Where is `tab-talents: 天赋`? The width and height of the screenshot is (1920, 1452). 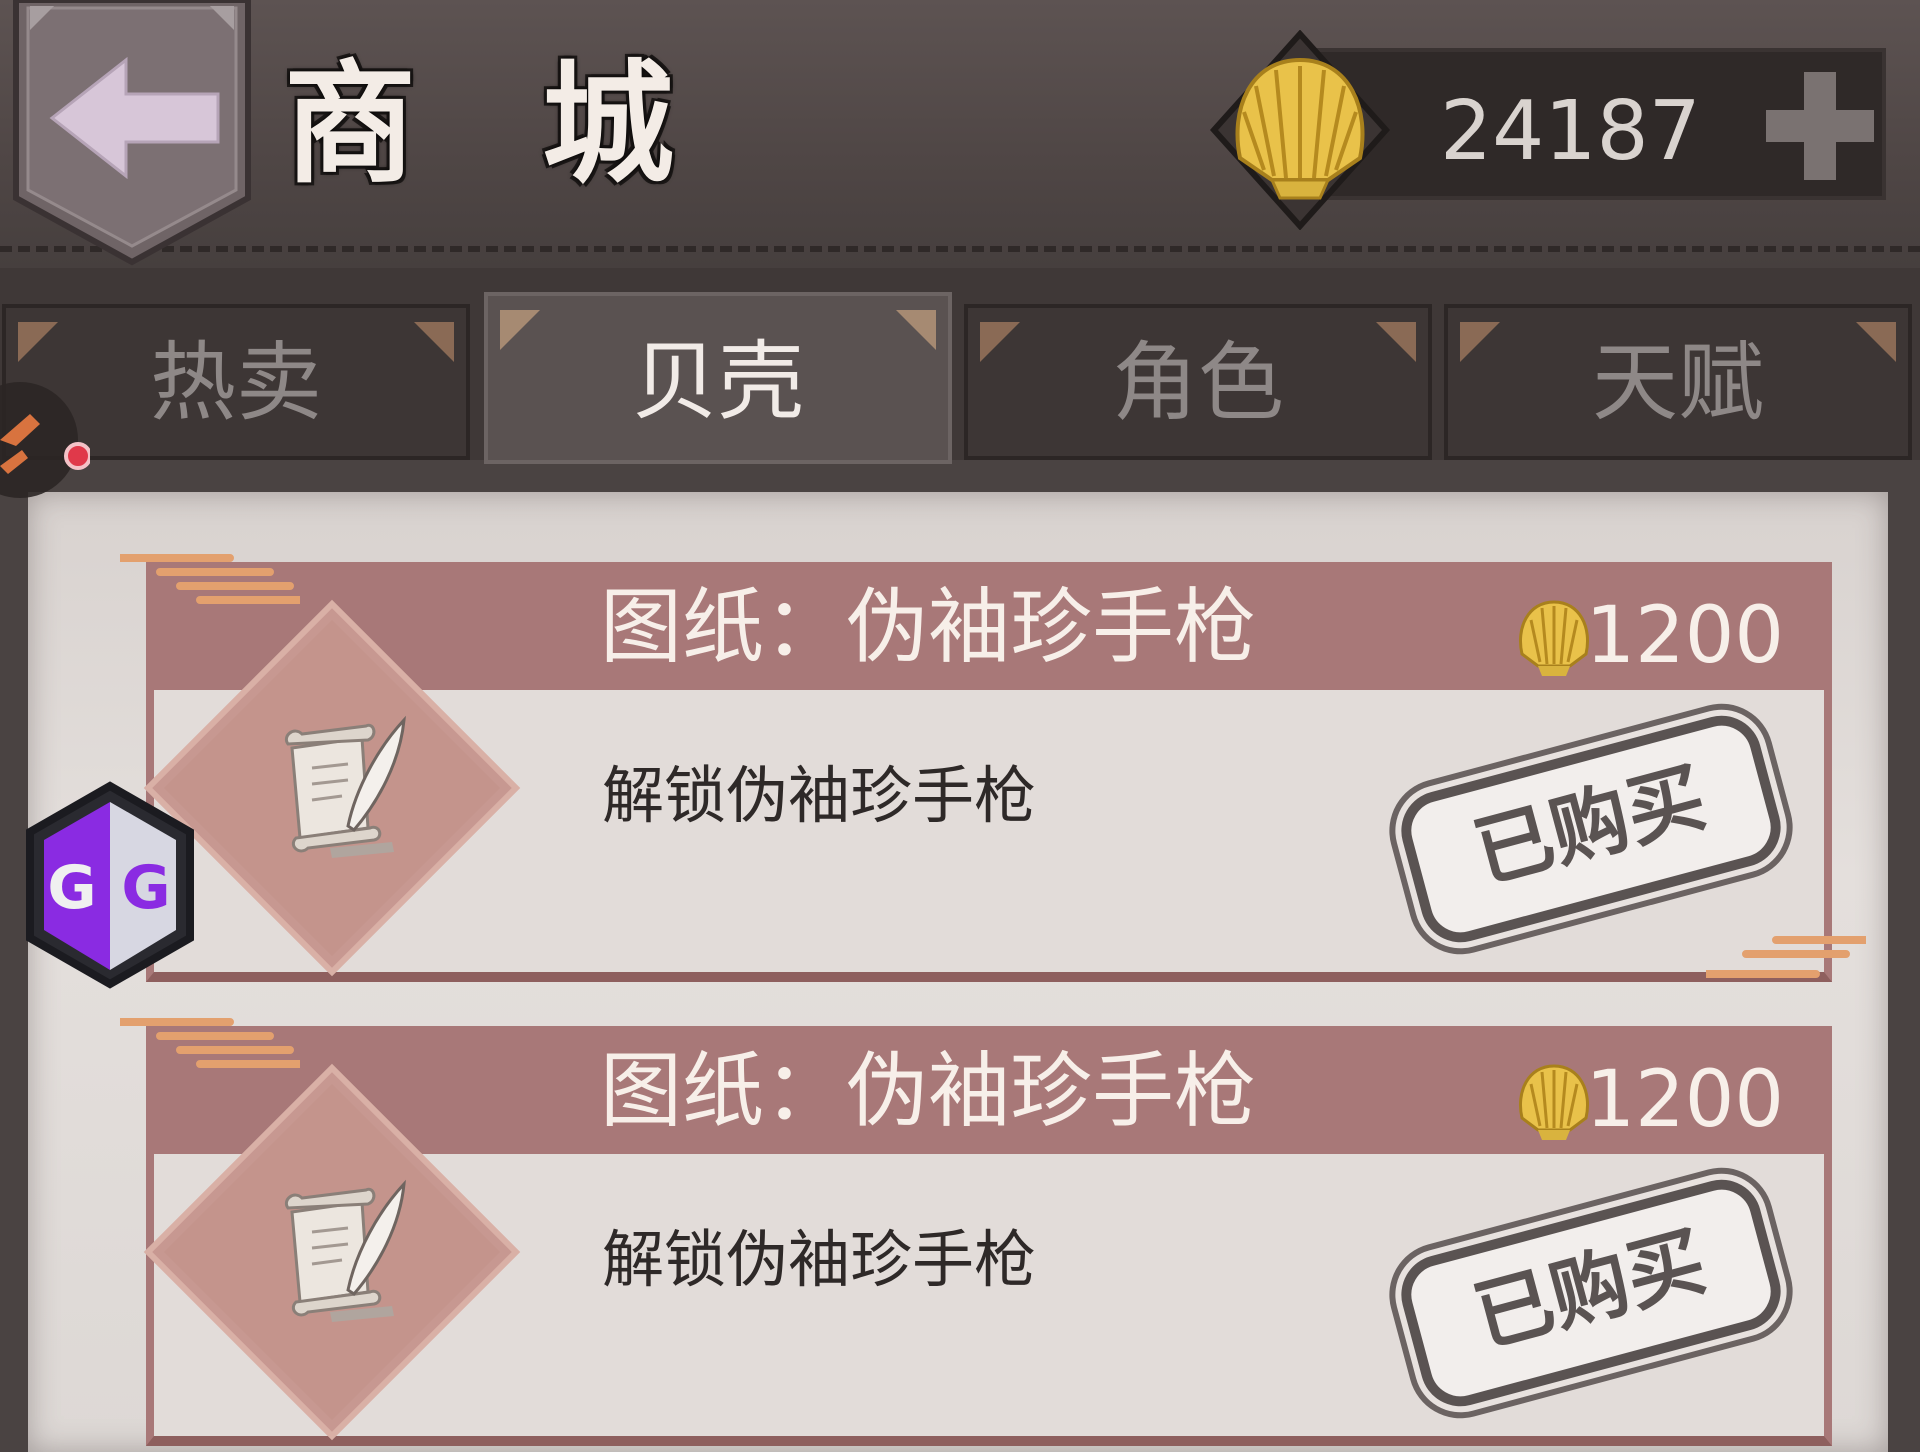 tab-talents: 天赋 is located at coordinates (1678, 382).